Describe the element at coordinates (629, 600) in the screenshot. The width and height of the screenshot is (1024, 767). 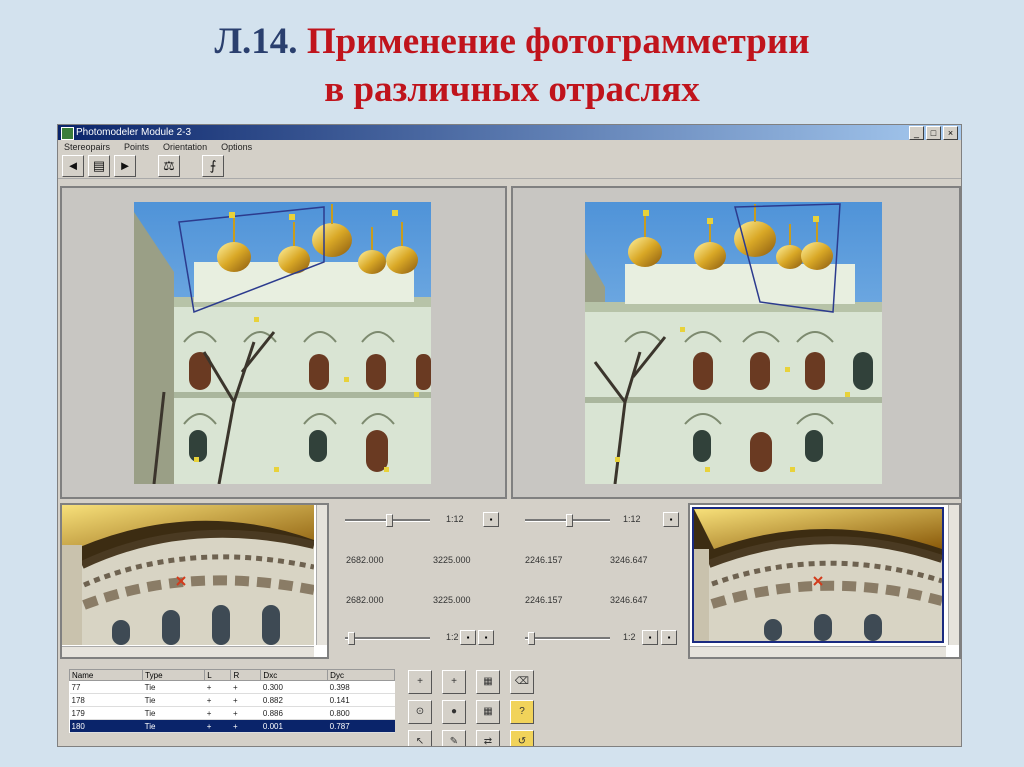
I see `right-coord-y2: 3246.647` at that location.